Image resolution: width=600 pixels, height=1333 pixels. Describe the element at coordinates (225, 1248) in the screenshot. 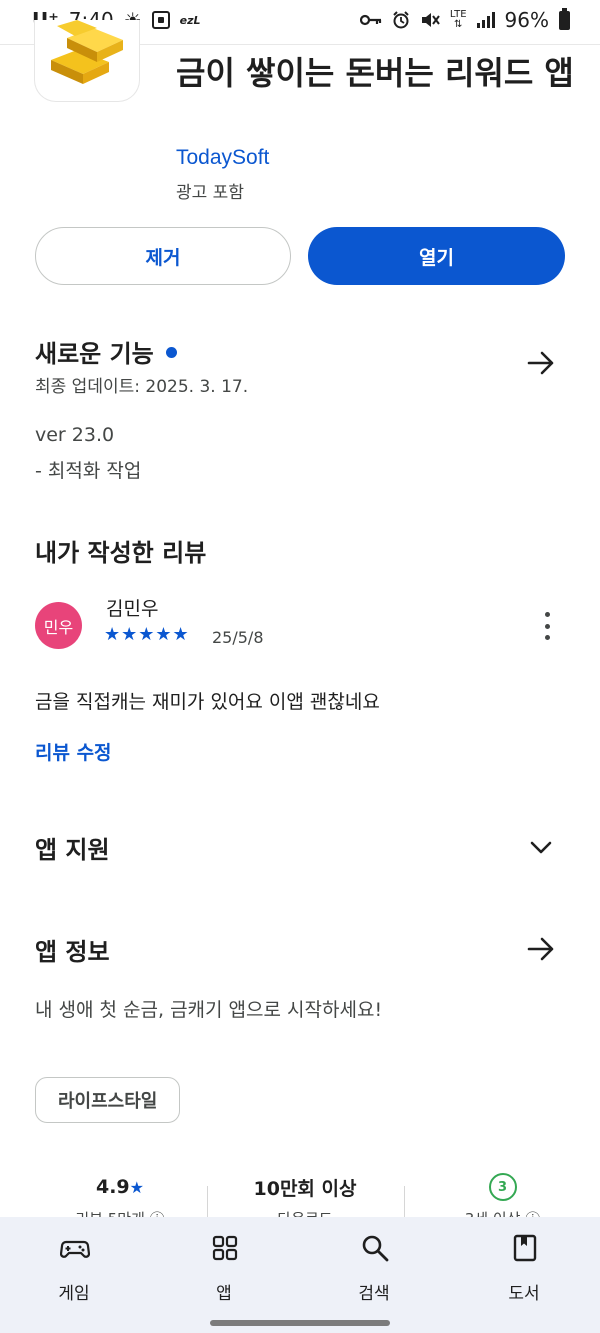

I see `apps-grid-icon` at that location.